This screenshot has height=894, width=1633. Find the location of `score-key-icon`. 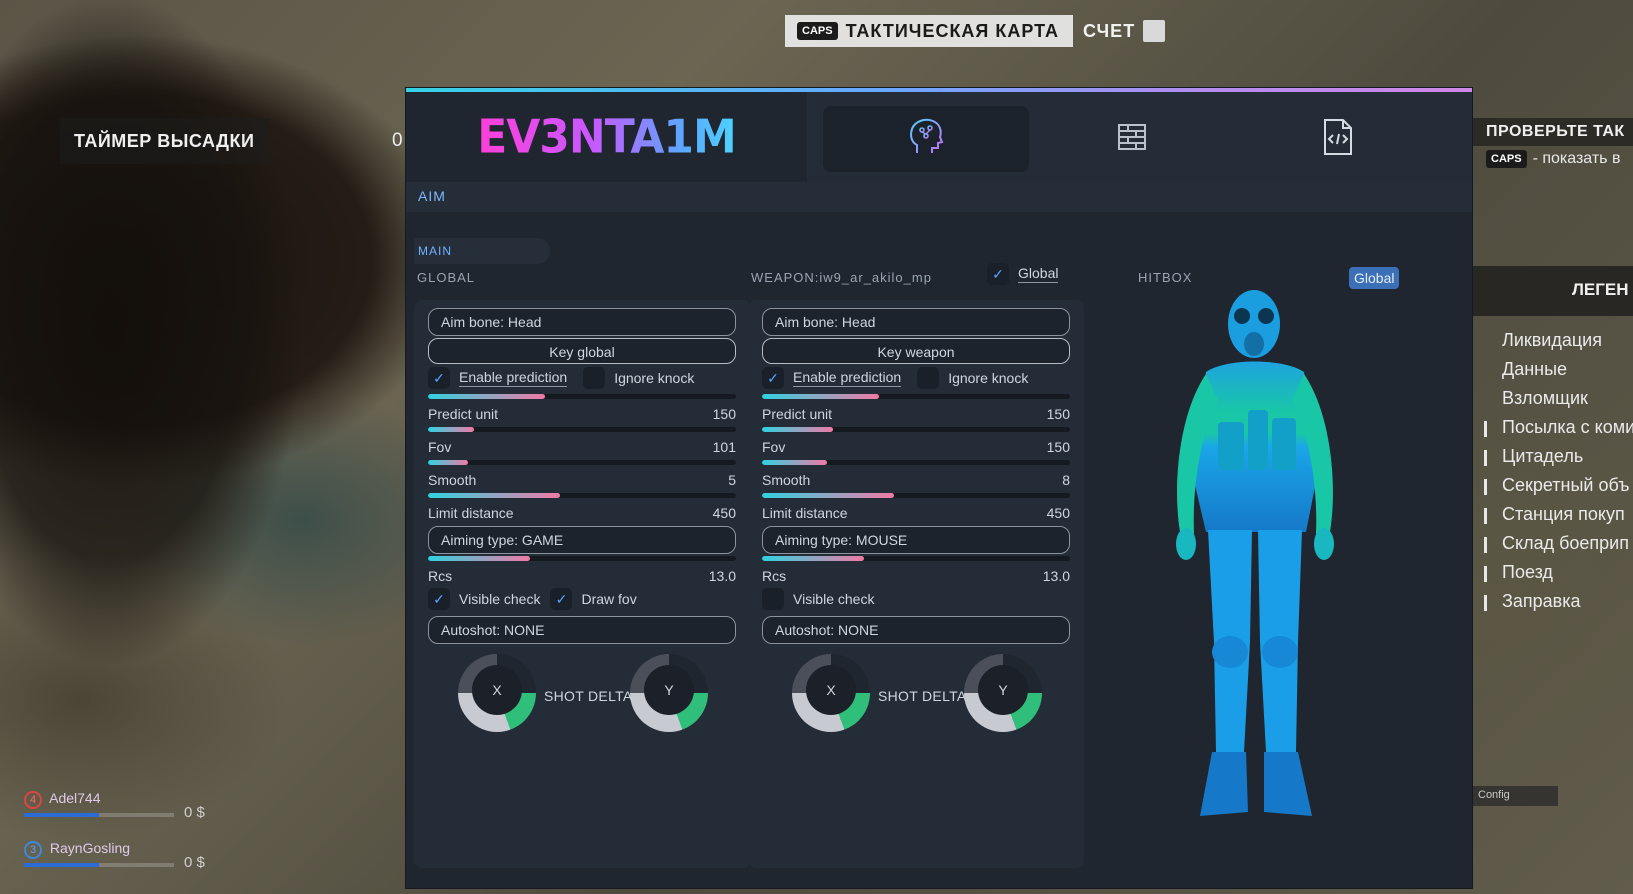

score-key-icon is located at coordinates (1154, 31).